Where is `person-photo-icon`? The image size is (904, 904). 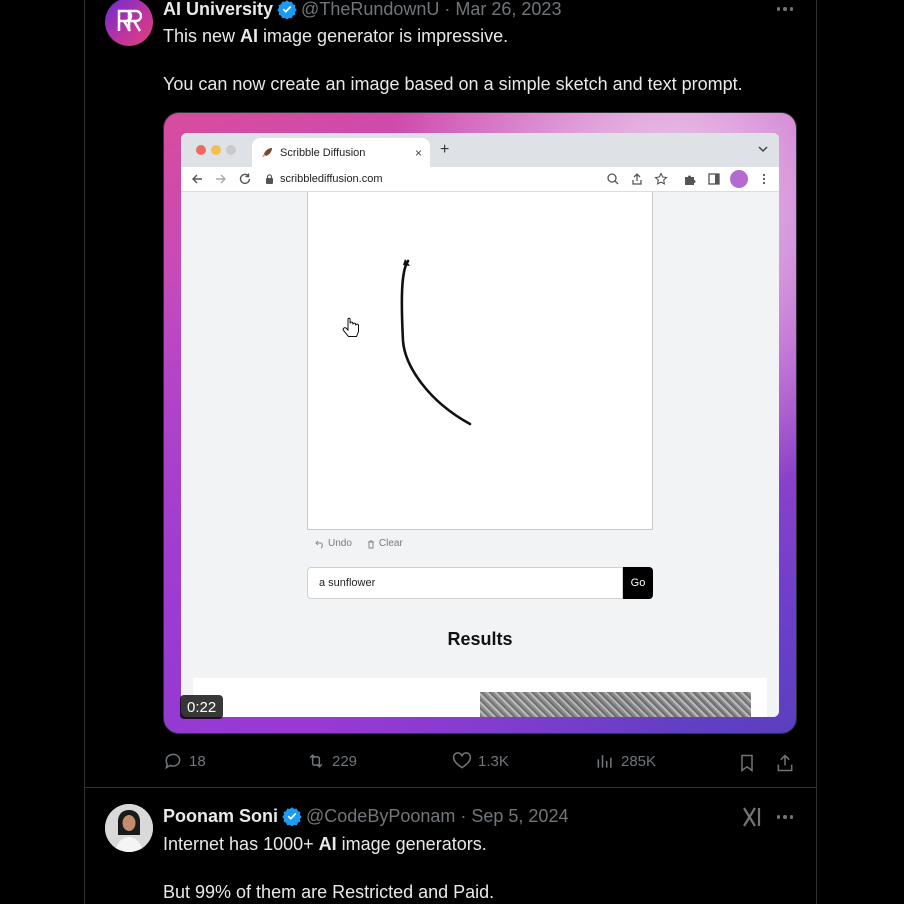 person-photo-icon is located at coordinates (129, 828).